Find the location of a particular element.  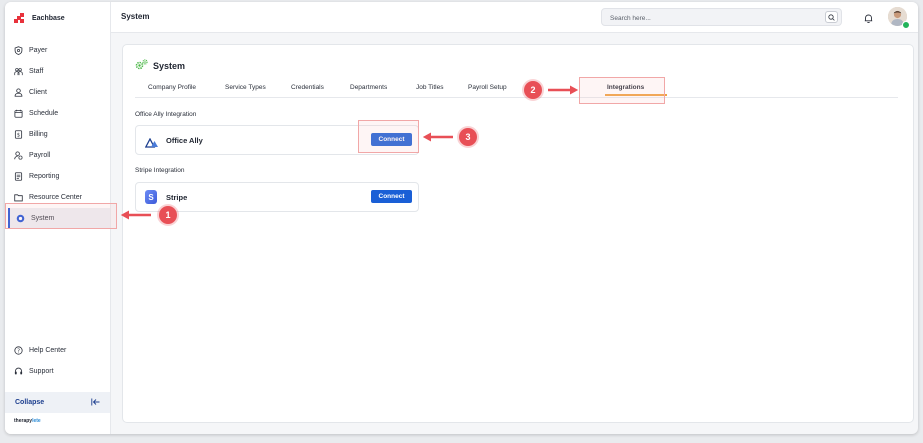

online-status-dot is located at coordinates (906, 25).